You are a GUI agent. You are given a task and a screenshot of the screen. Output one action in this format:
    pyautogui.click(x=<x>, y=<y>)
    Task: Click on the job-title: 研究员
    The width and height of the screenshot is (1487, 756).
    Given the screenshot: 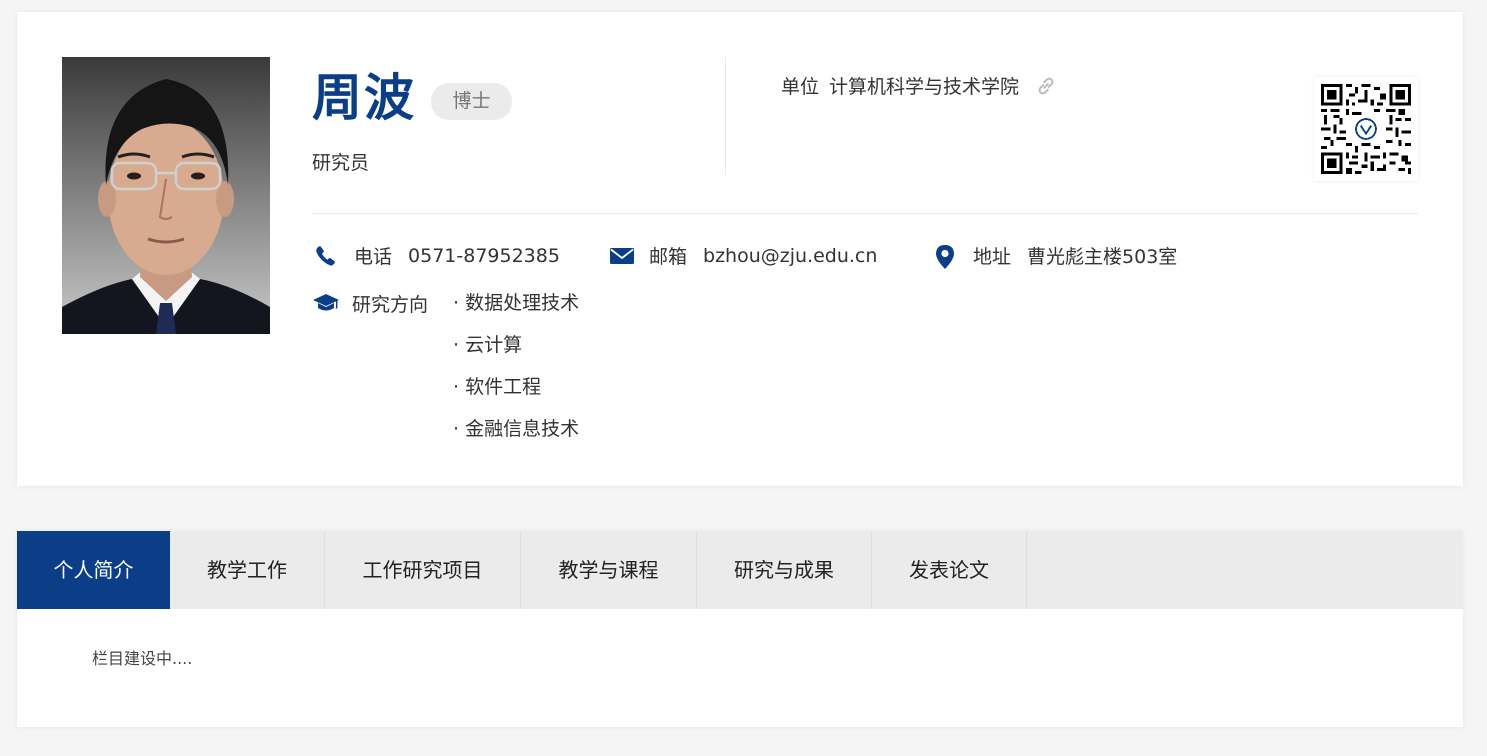 What is the action you would take?
    pyautogui.click(x=341, y=163)
    